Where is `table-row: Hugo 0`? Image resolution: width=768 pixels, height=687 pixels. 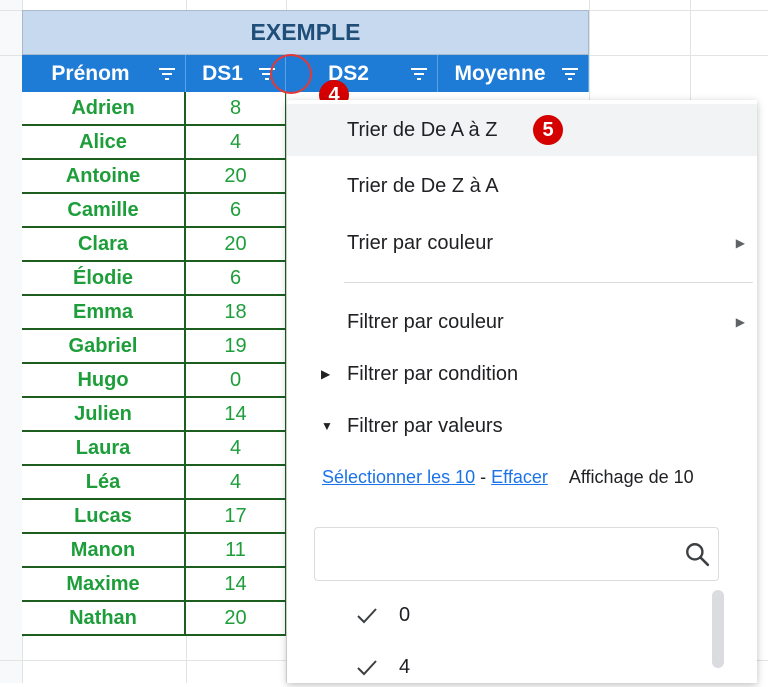
table-row: Hugo 0 is located at coordinates (154, 381).